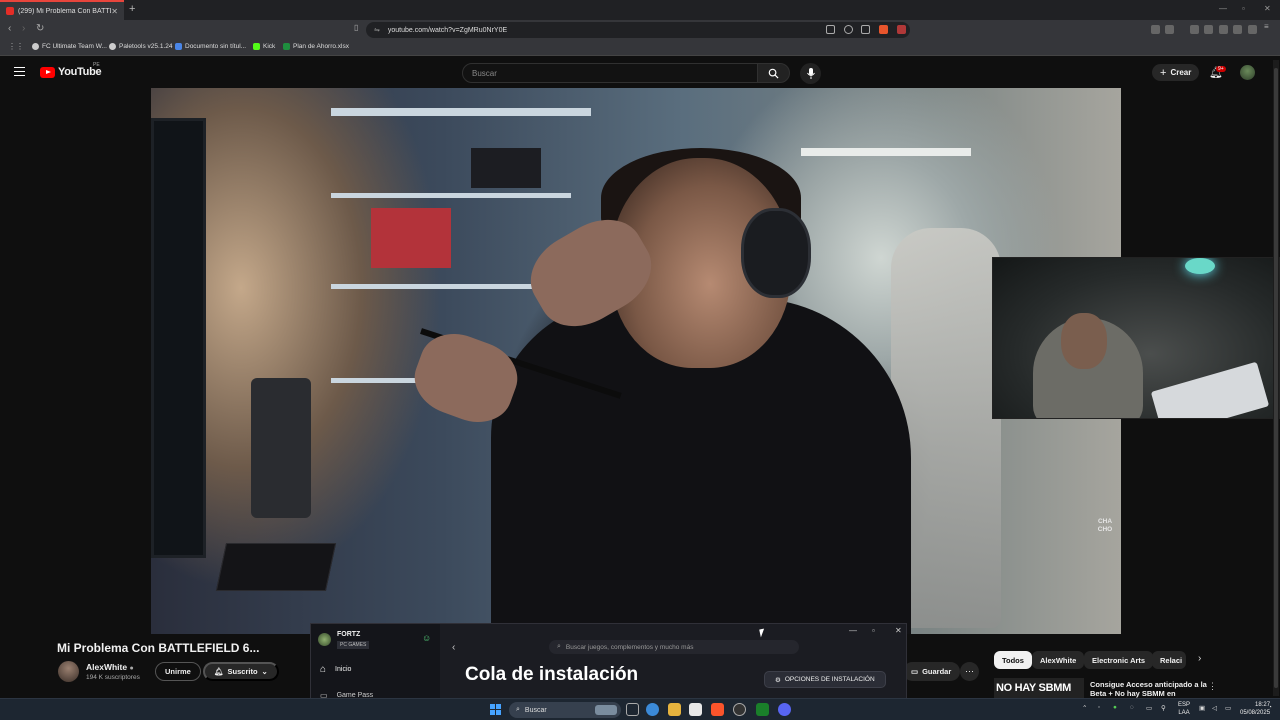 The width and height of the screenshot is (1280, 720). I want to click on menu-icon: ≡, so click(1268, 26).